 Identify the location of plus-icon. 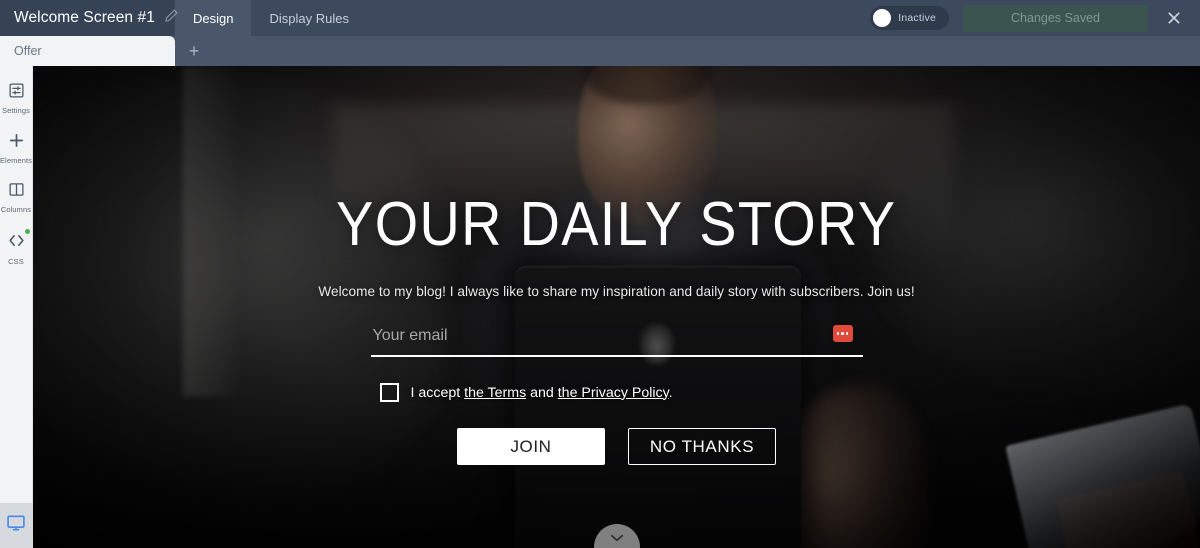
(16, 143).